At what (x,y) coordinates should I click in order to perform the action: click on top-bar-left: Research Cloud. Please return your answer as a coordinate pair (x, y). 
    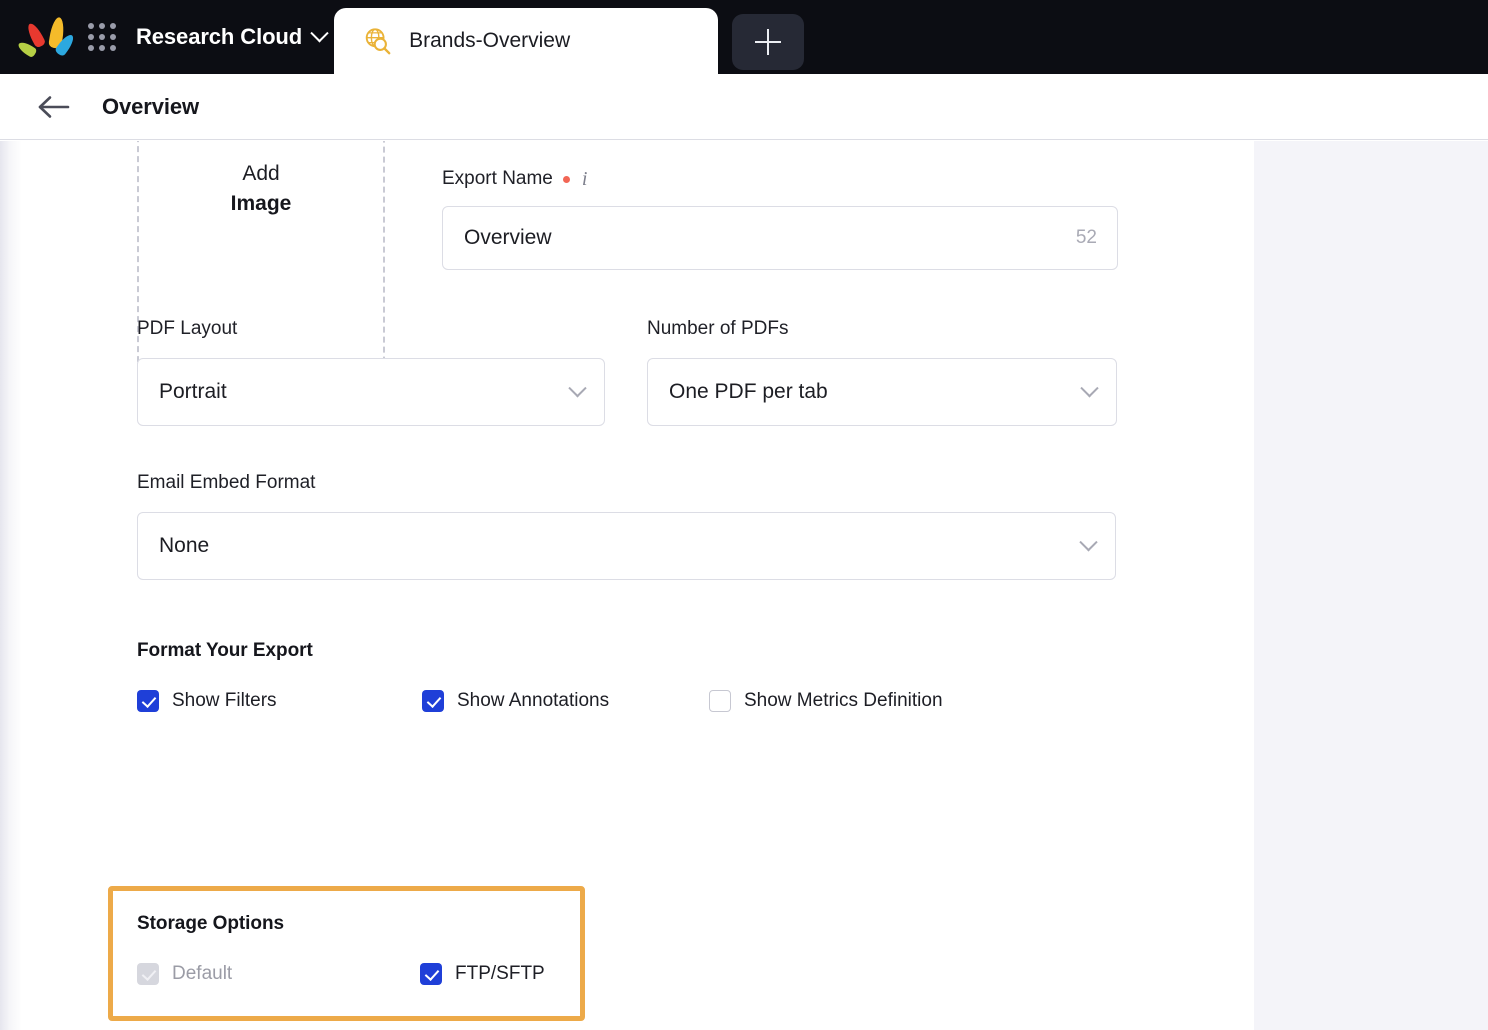
    Looking at the image, I should click on (164, 37).